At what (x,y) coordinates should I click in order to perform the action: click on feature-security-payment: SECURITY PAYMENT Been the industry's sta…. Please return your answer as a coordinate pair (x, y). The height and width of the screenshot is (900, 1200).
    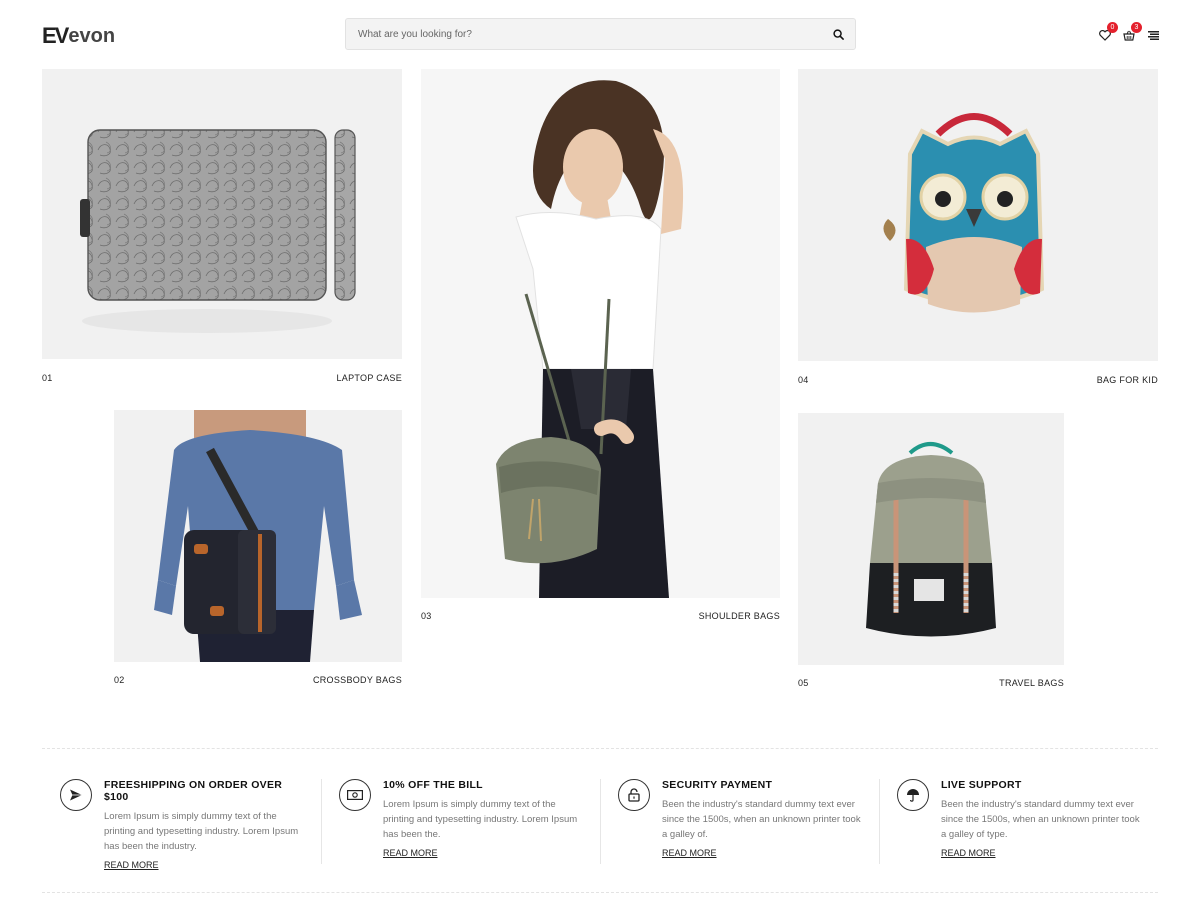
    Looking at the image, I should click on (739, 824).